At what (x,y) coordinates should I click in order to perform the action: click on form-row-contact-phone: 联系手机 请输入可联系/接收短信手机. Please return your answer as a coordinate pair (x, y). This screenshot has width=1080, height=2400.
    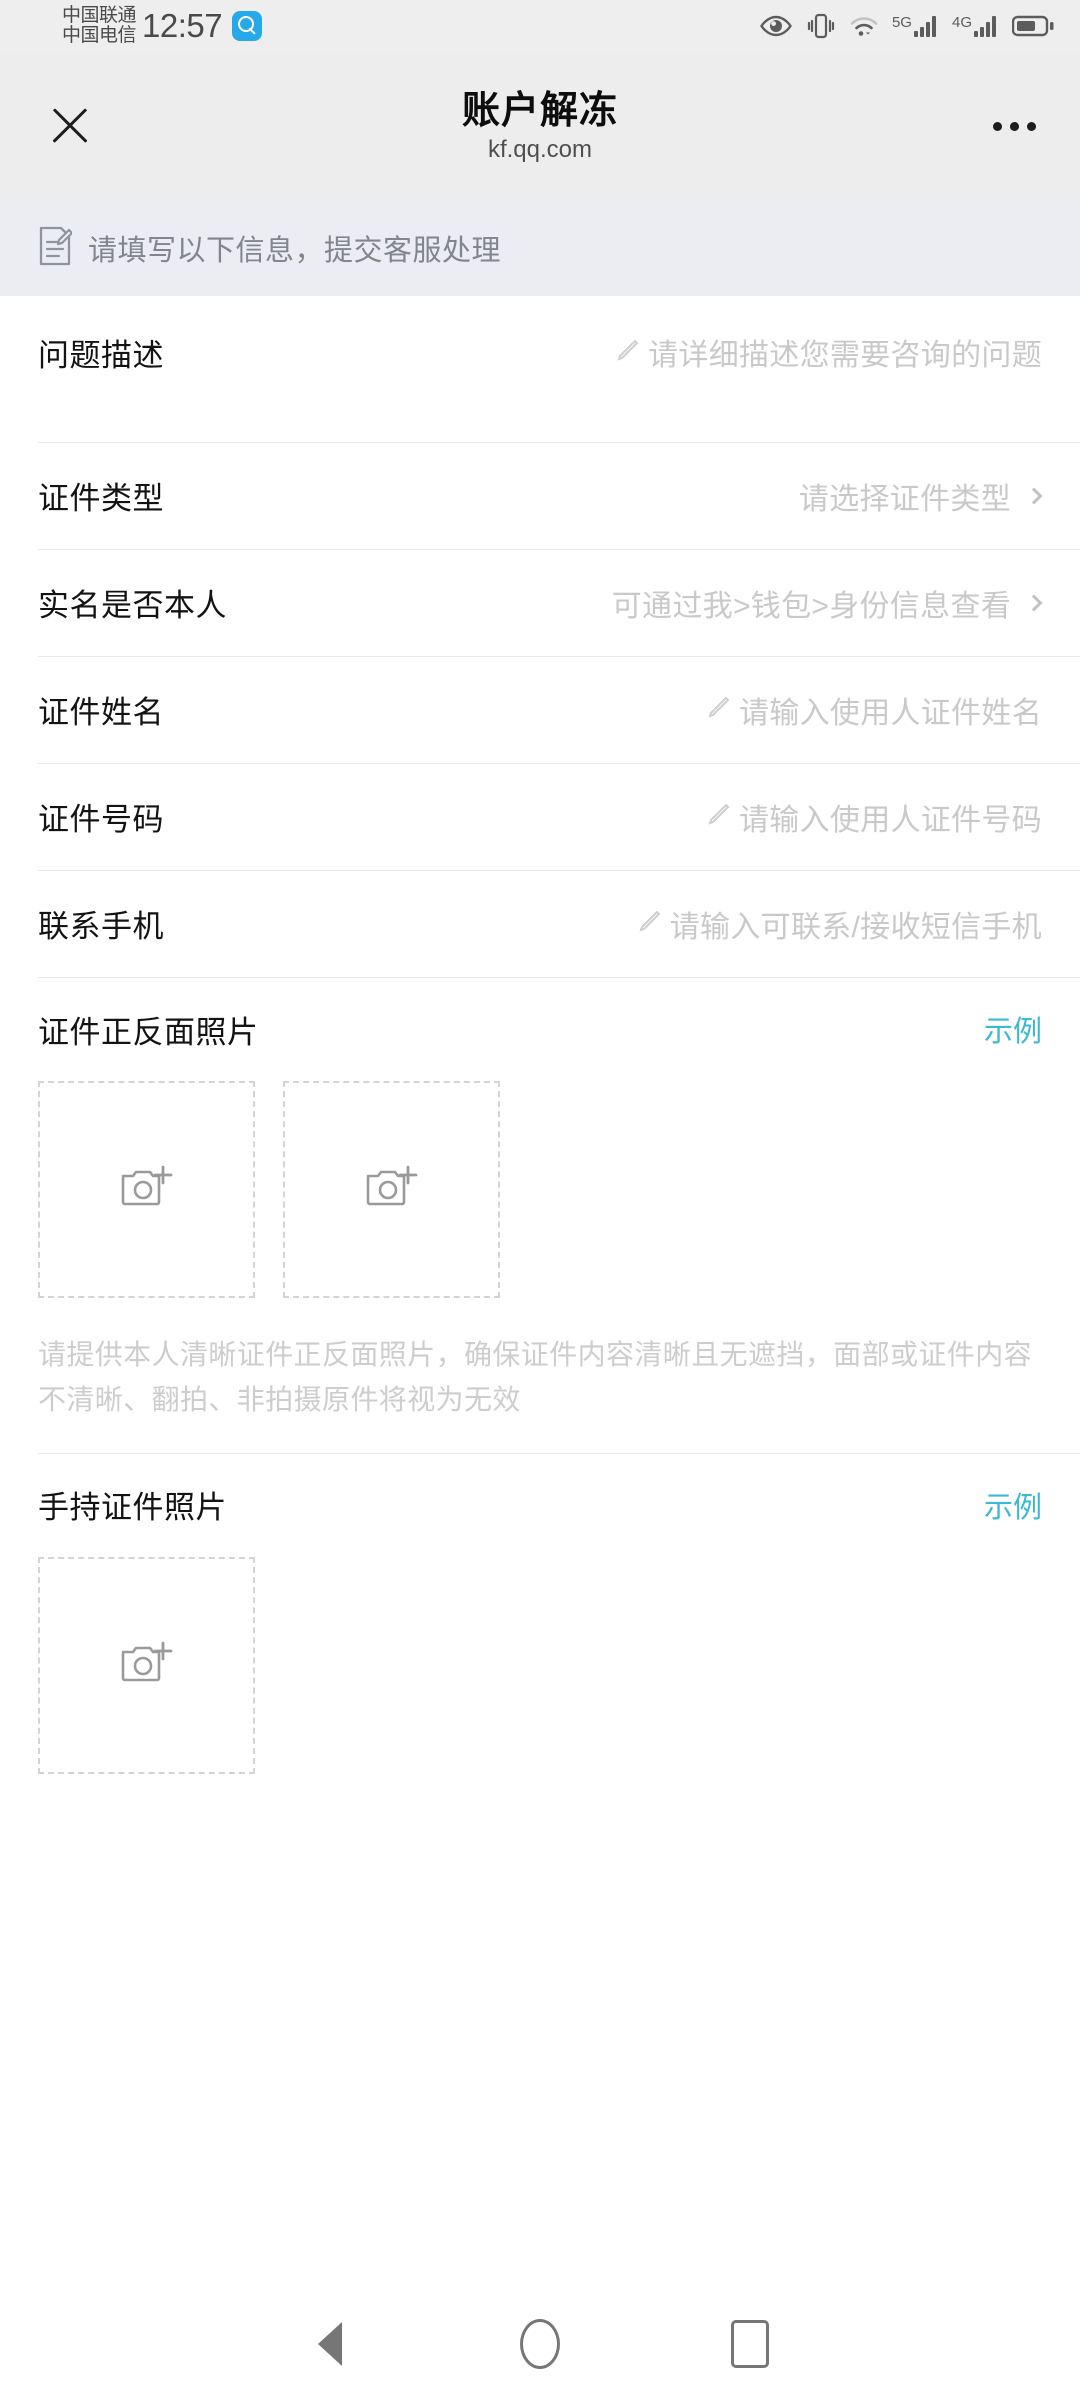
    Looking at the image, I should click on (540, 923).